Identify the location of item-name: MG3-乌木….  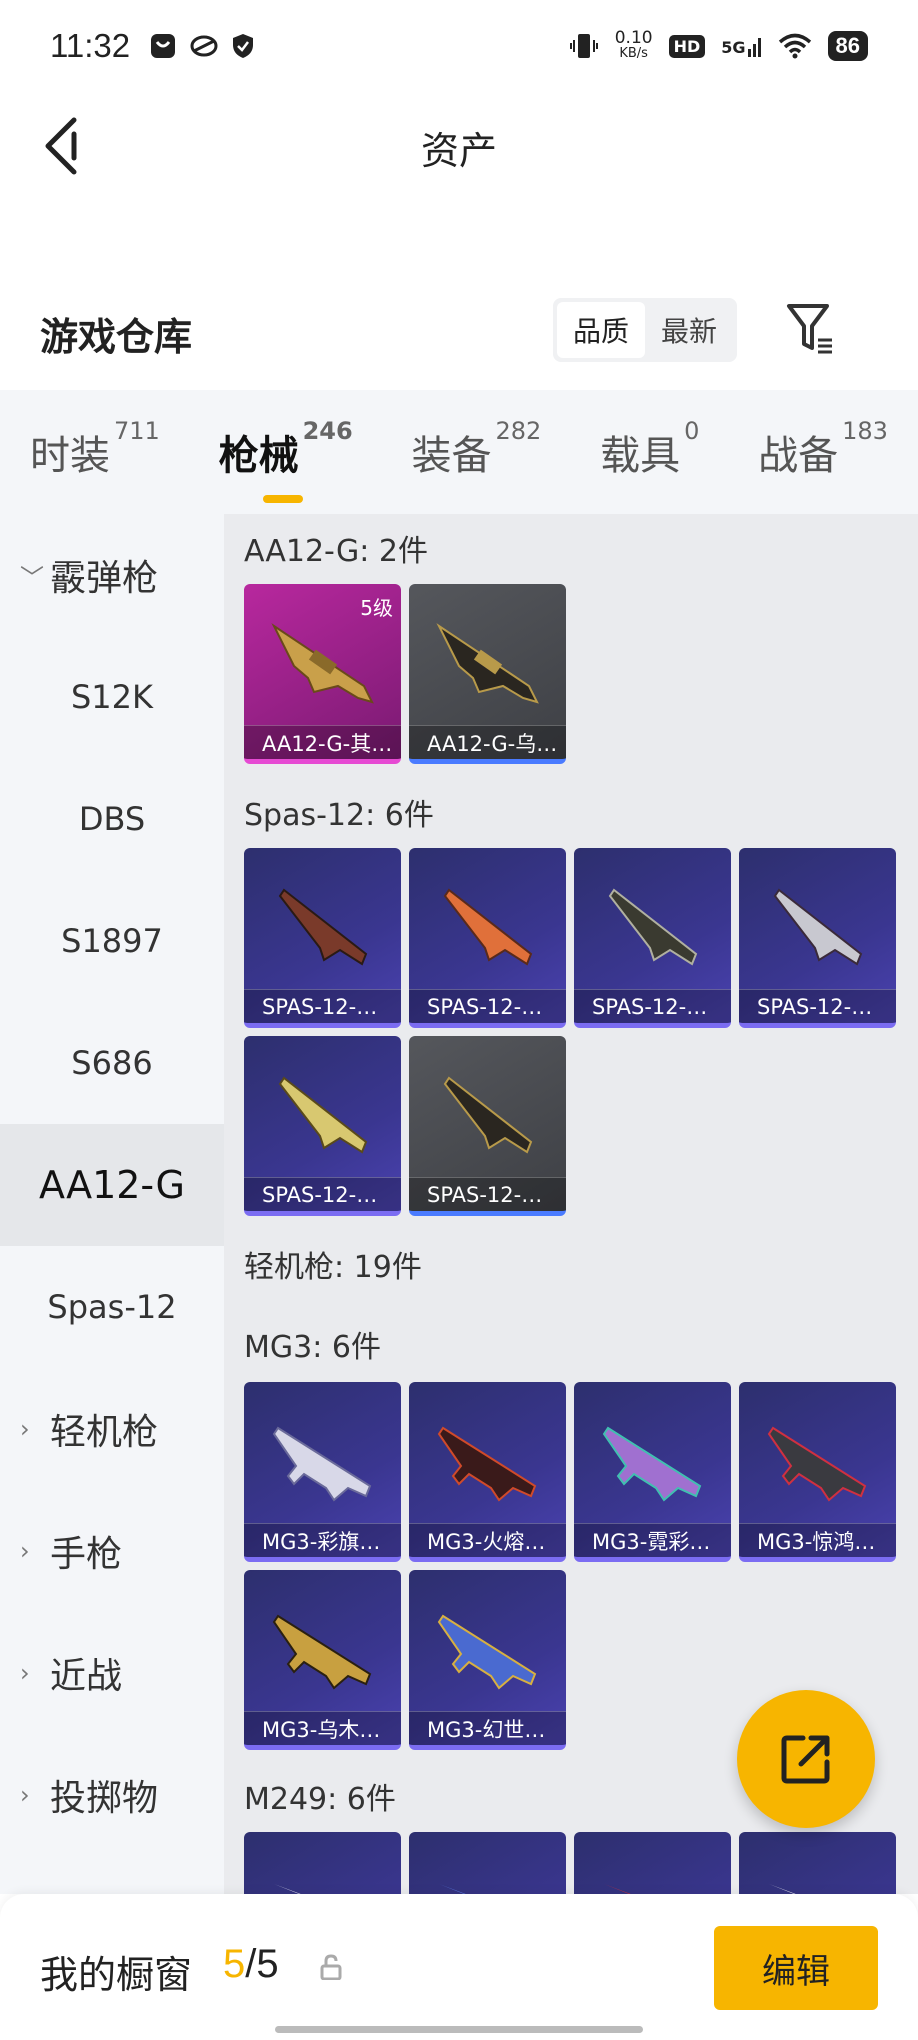
(322, 1728).